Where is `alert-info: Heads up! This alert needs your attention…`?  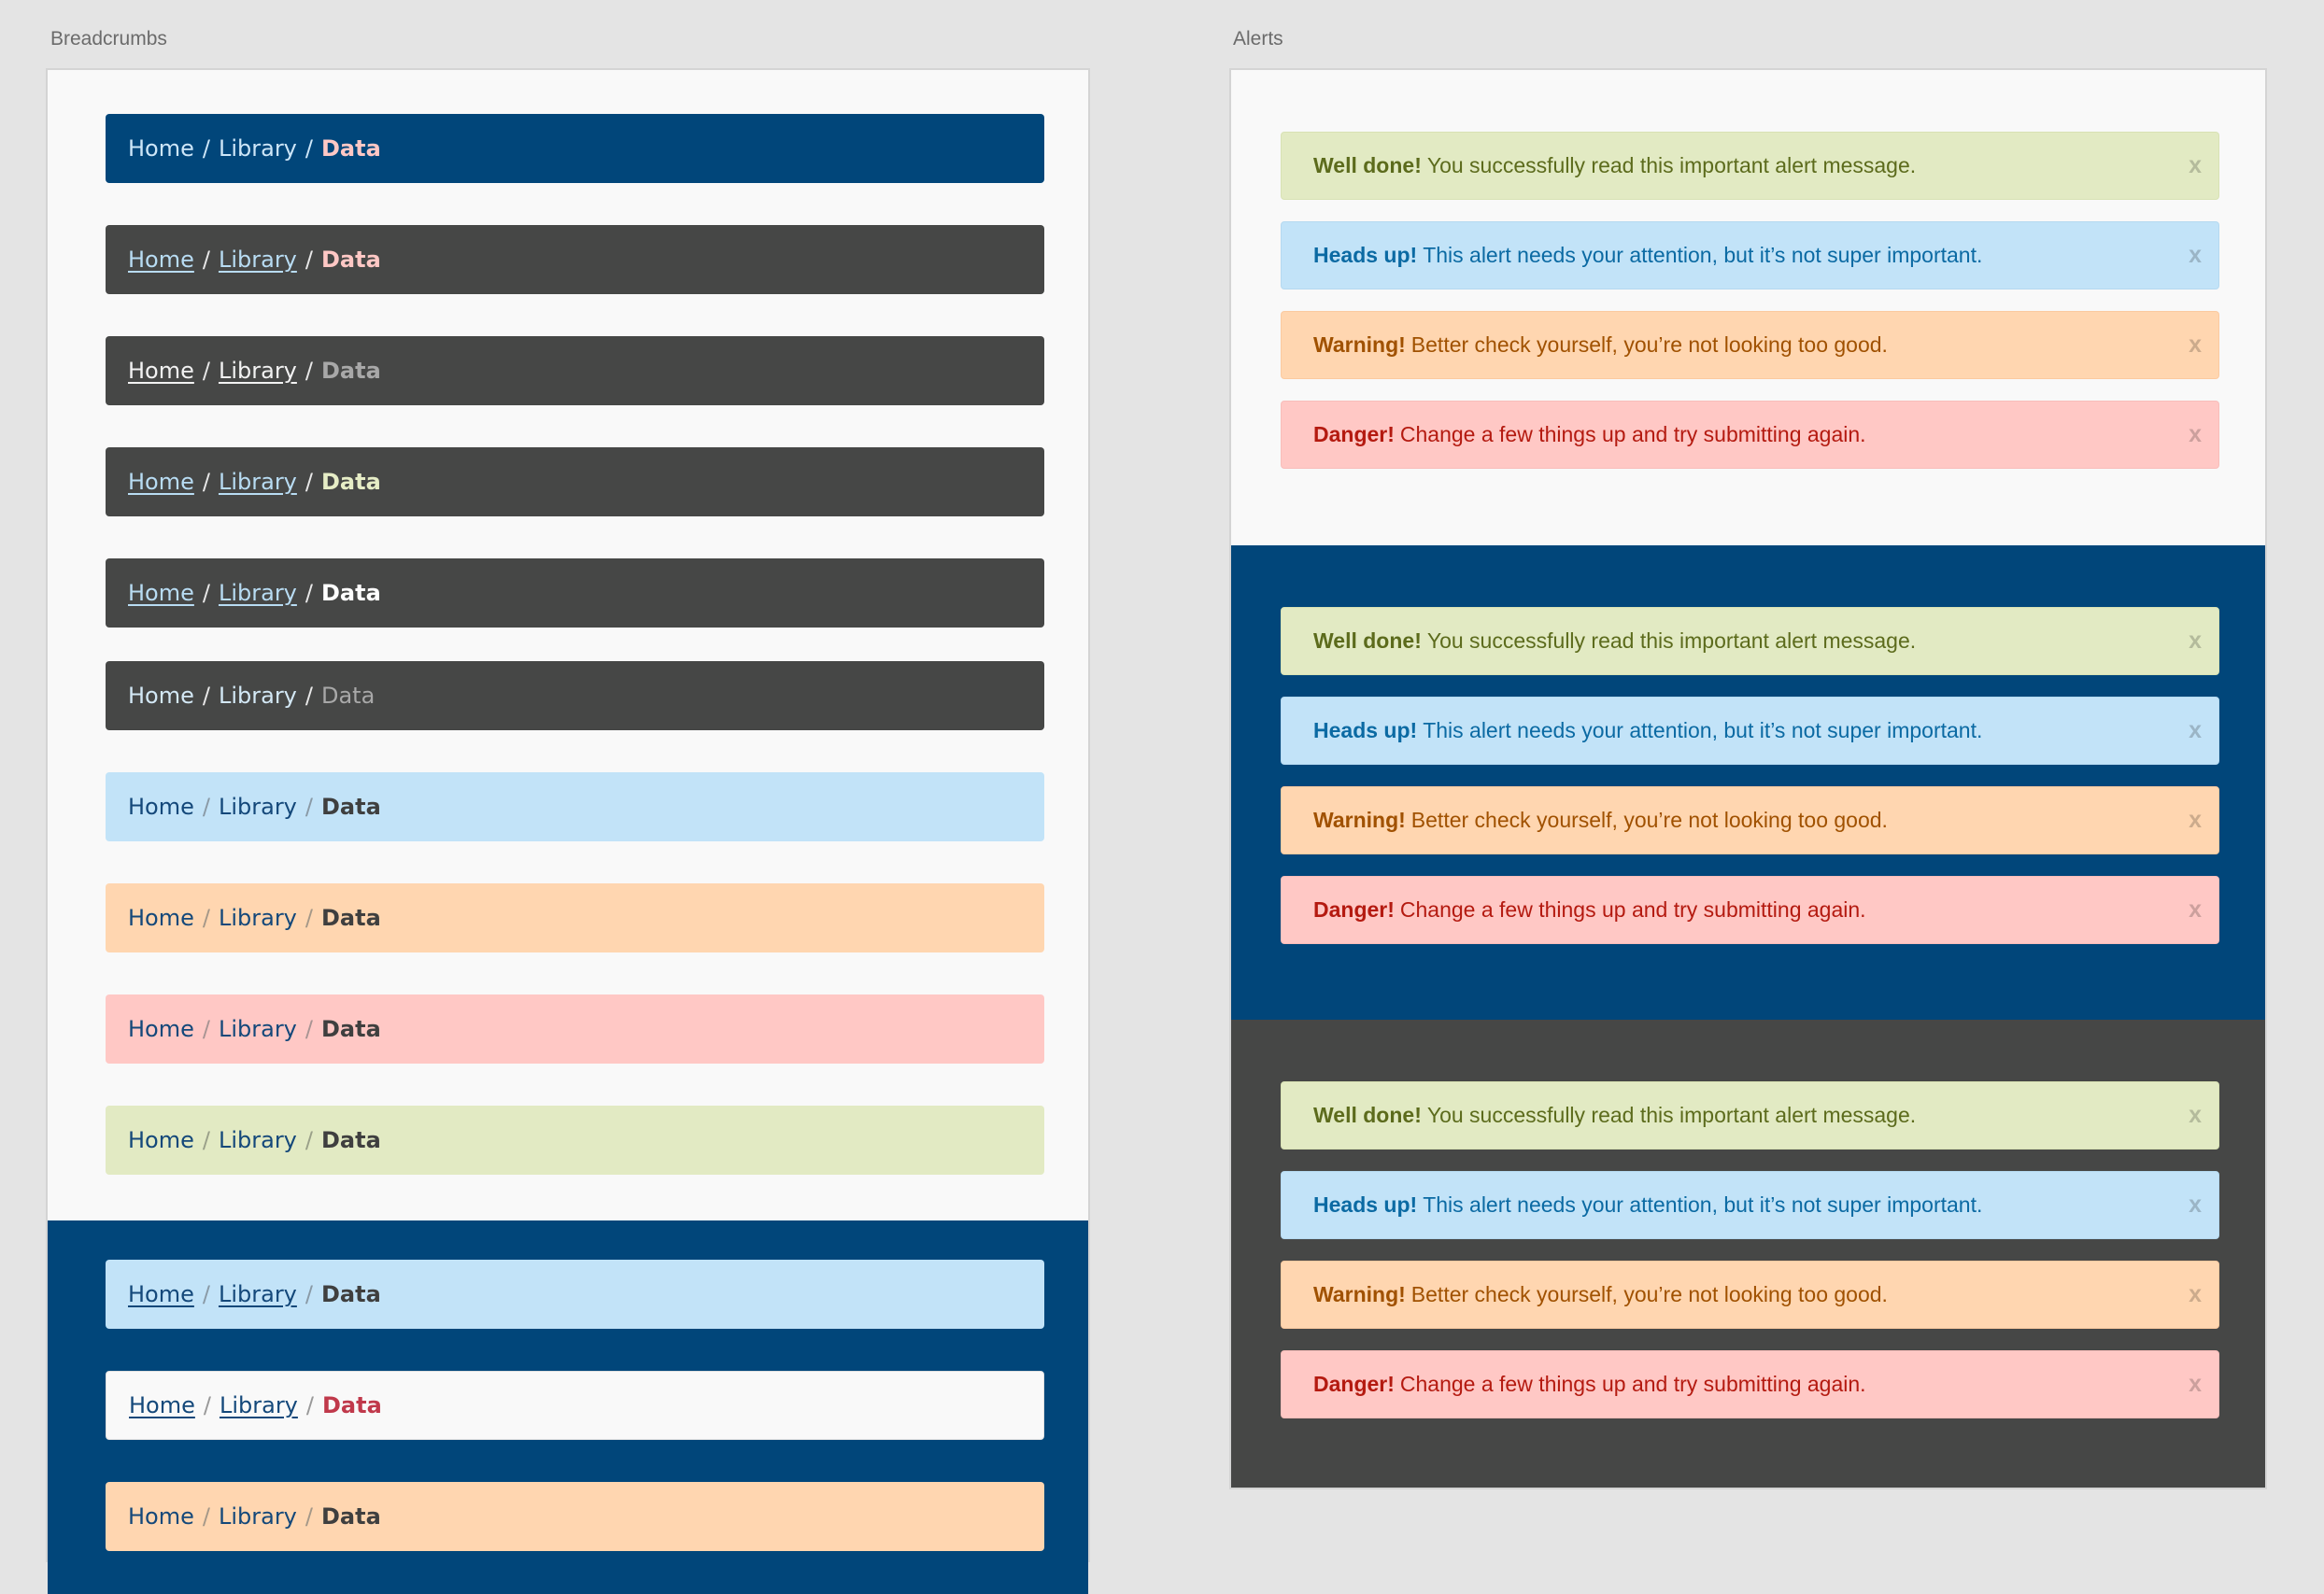 alert-info: Heads up! This alert needs your attention… is located at coordinates (1750, 1205).